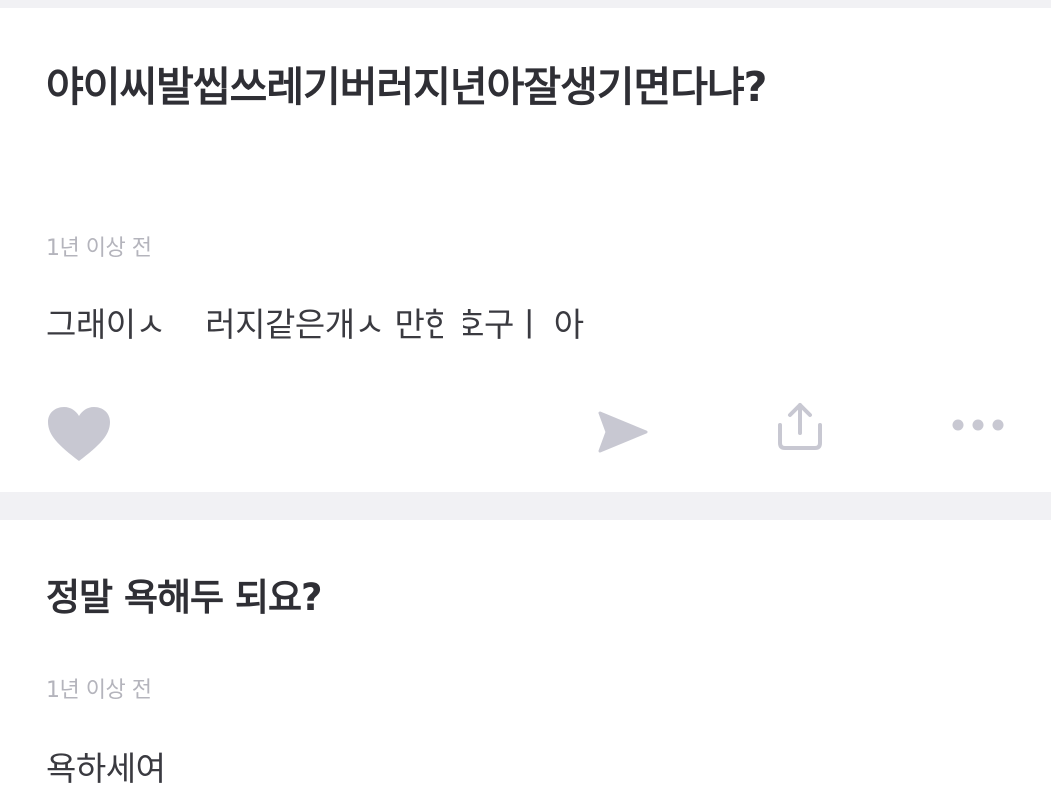 The height and width of the screenshot is (798, 1051). I want to click on top-divider, so click(525, 4).